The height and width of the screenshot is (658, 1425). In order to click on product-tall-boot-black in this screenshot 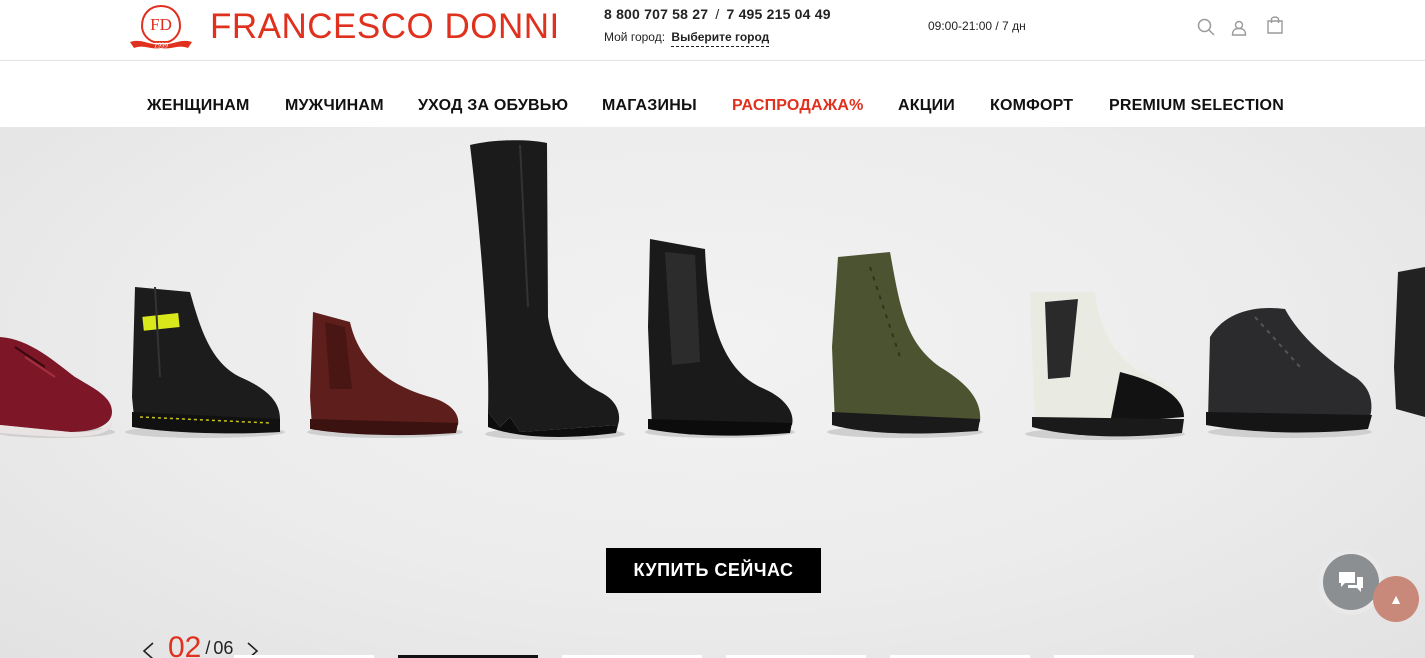, I will do `click(547, 290)`.